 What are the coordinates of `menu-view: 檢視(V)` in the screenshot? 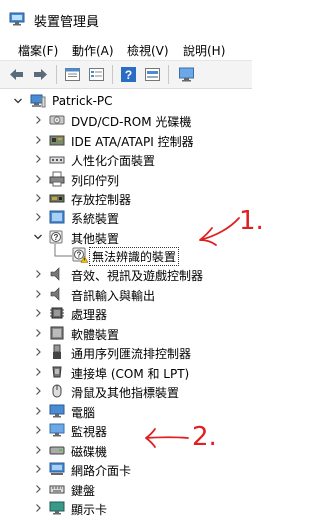 It's located at (148, 50).